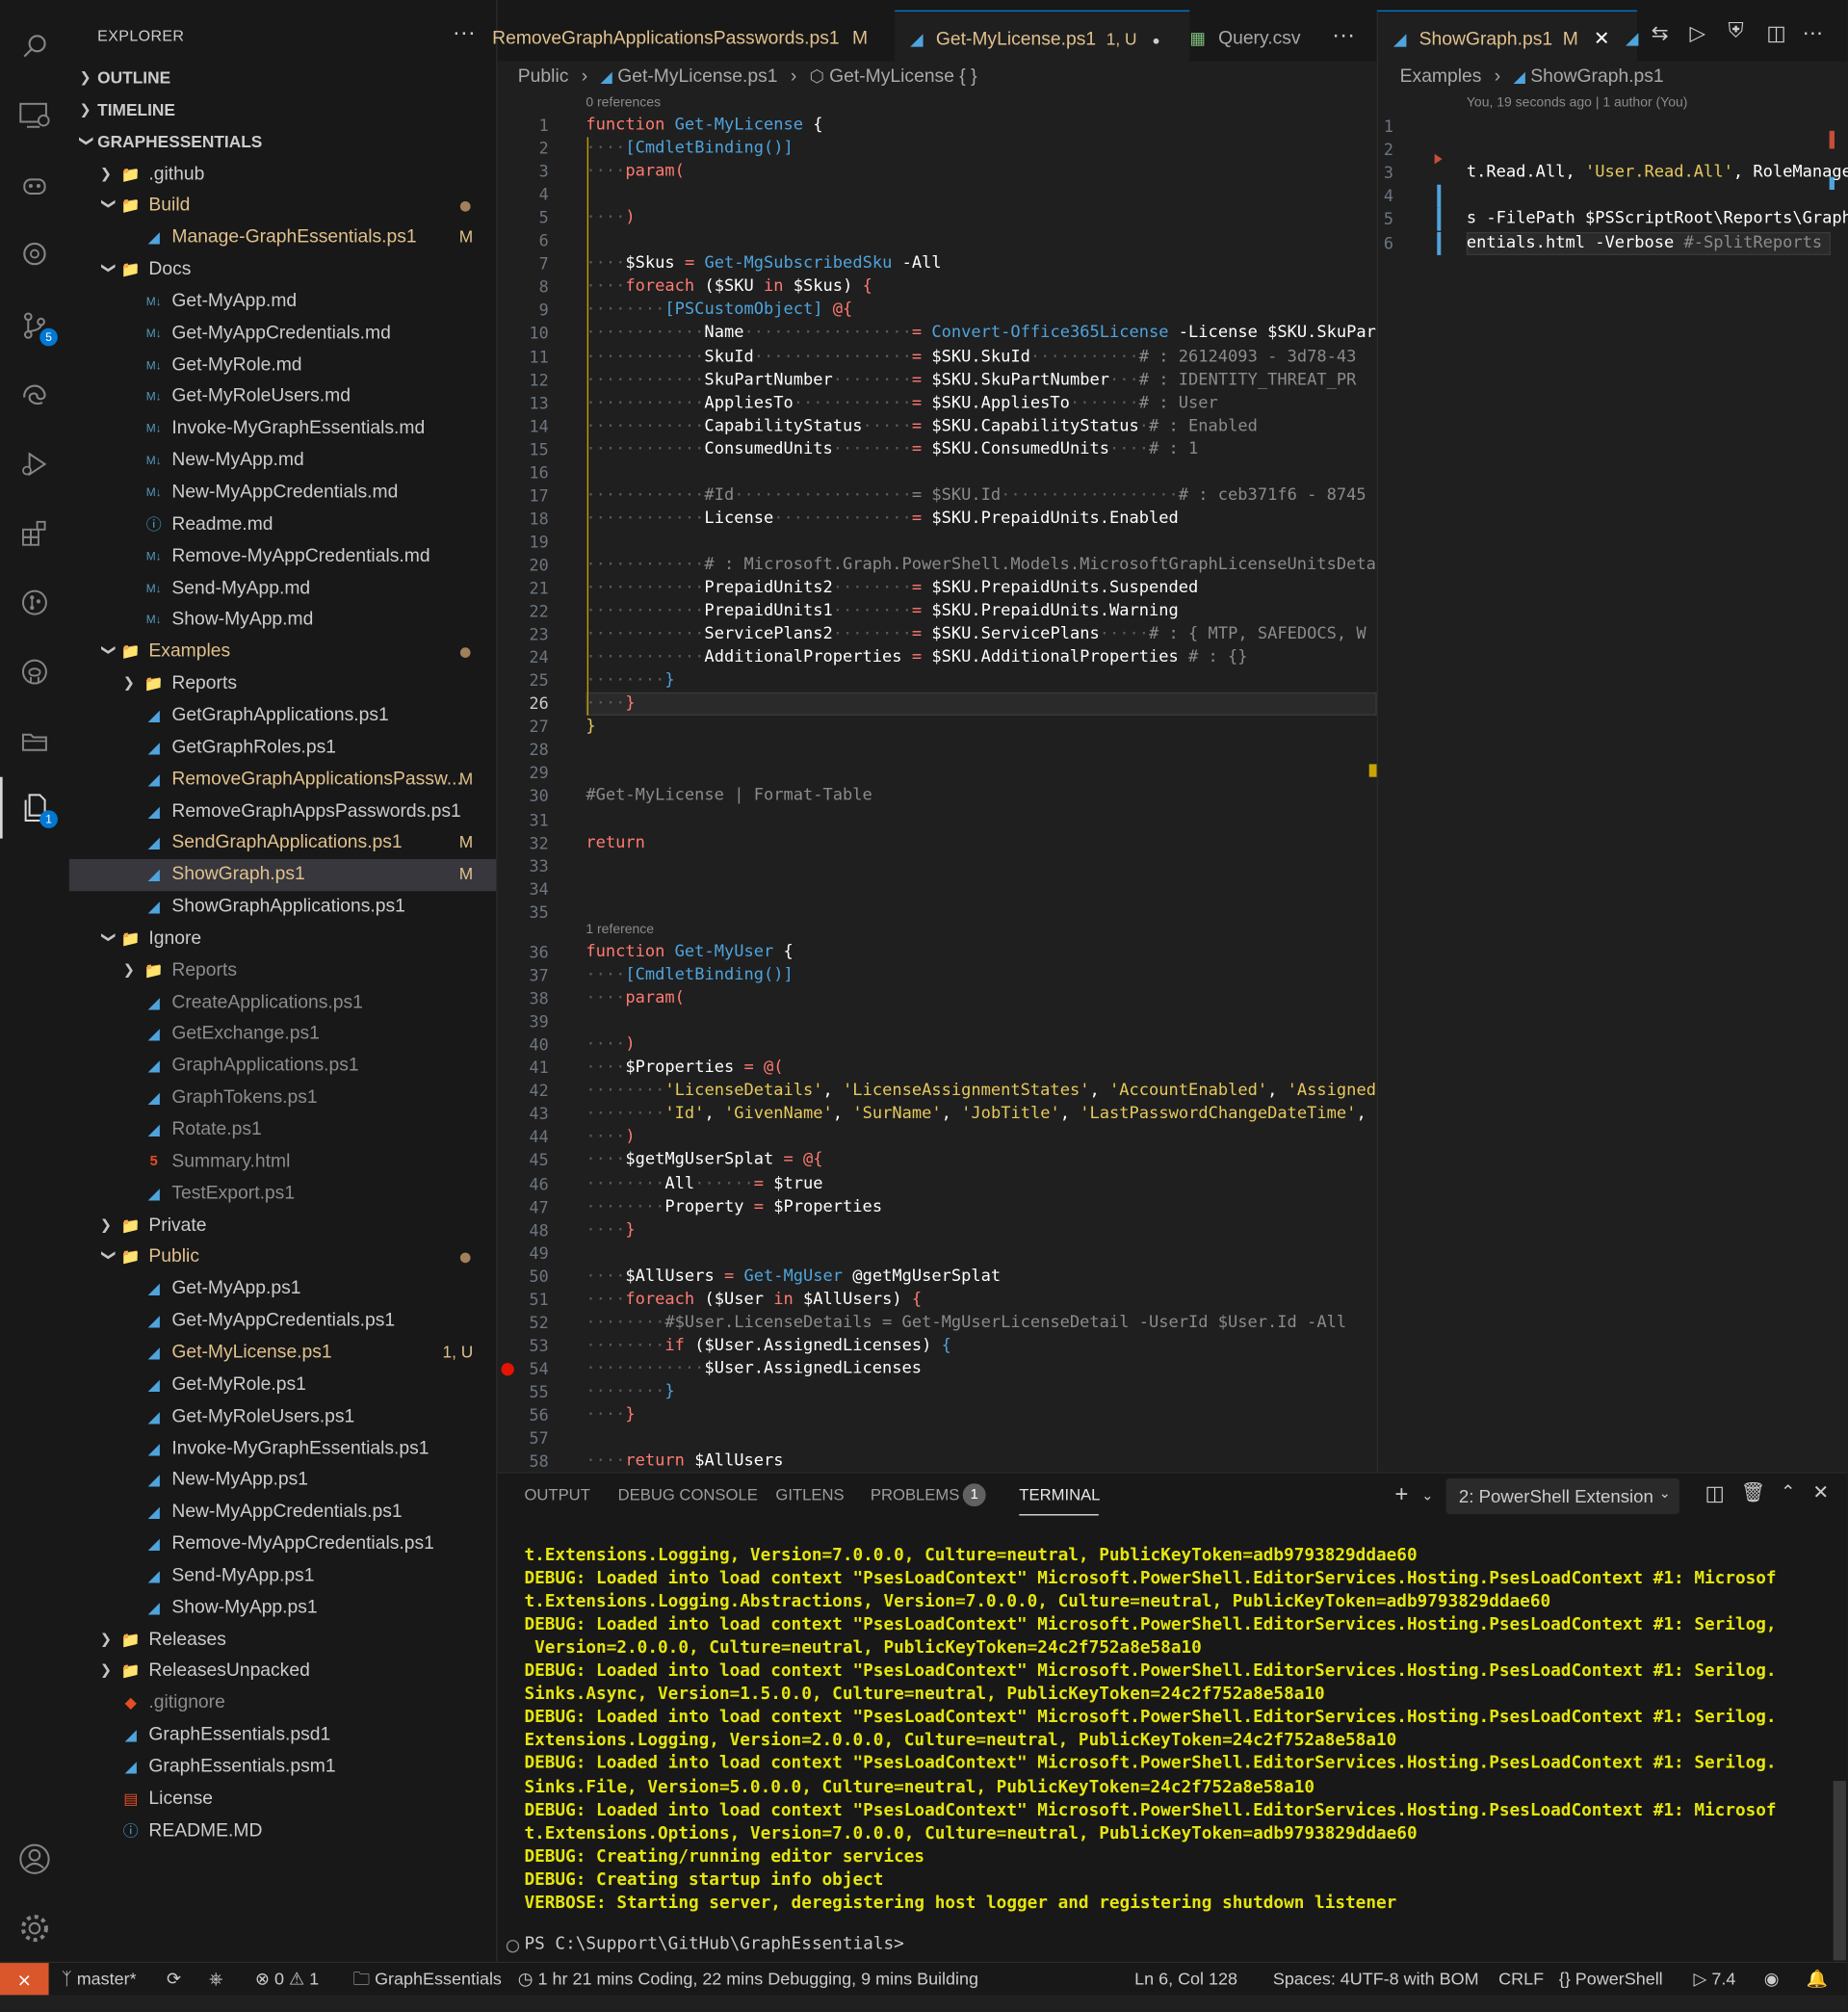 The image size is (1848, 2012). Describe the element at coordinates (282, 1035) in the screenshot. I see `tree-file: ◢ GetExchange.ps1` at that location.